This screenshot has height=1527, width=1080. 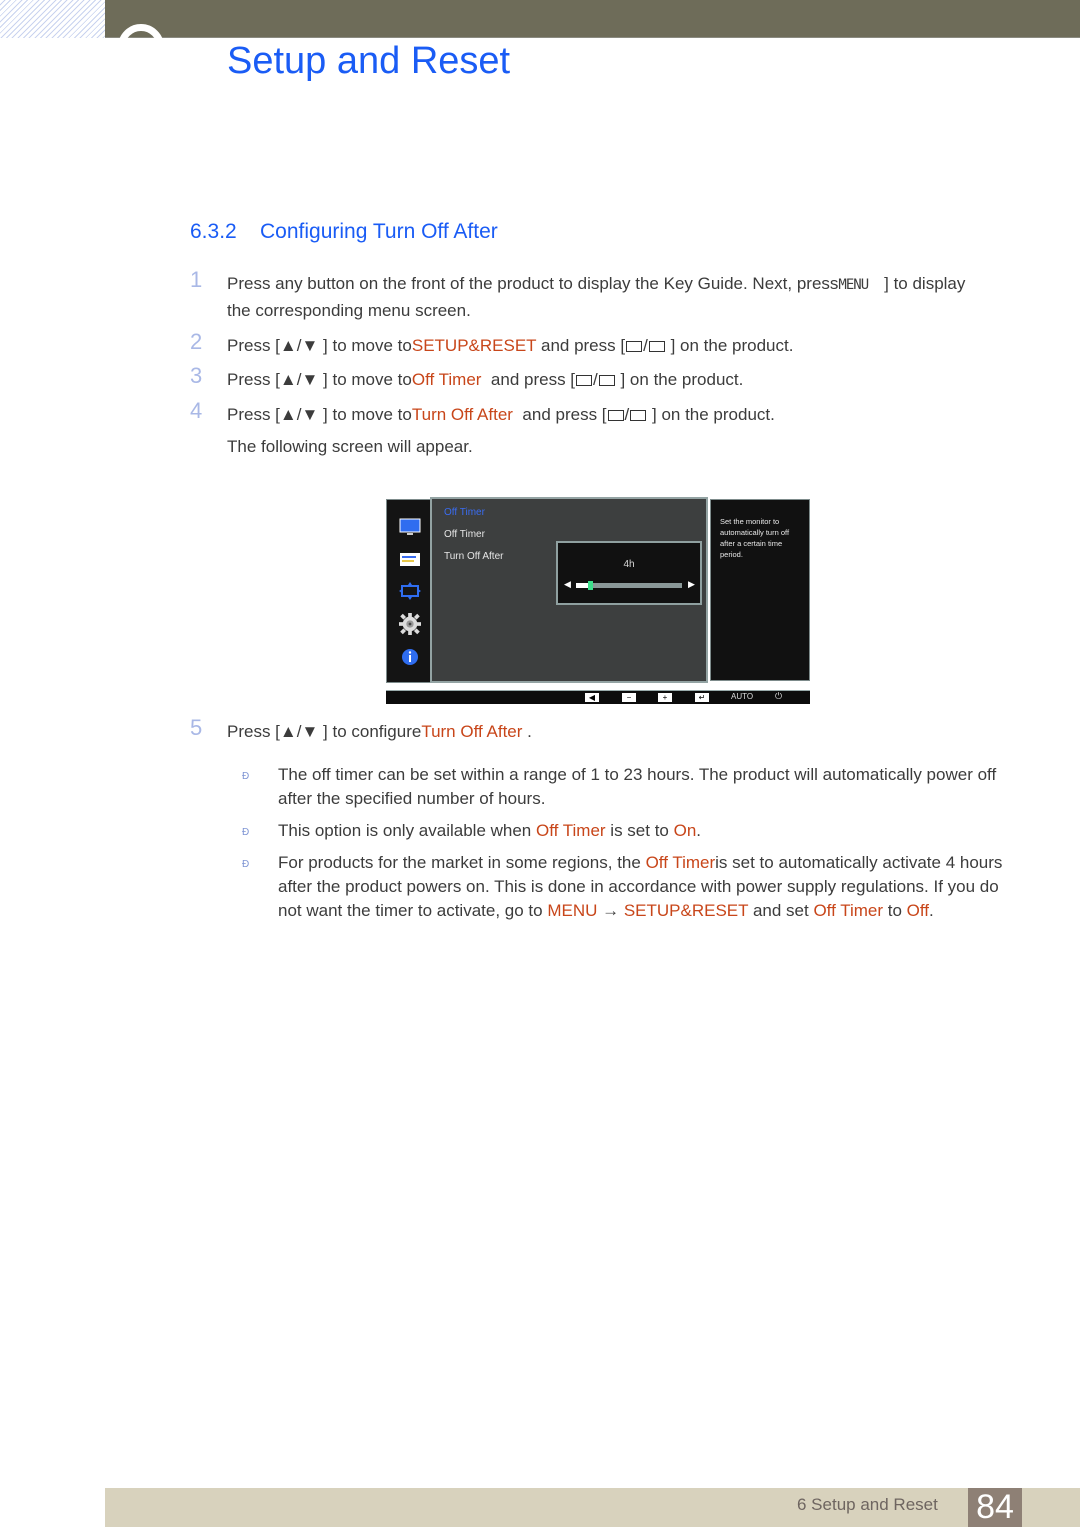 I want to click on key-minus-icon: −, so click(x=629, y=697).